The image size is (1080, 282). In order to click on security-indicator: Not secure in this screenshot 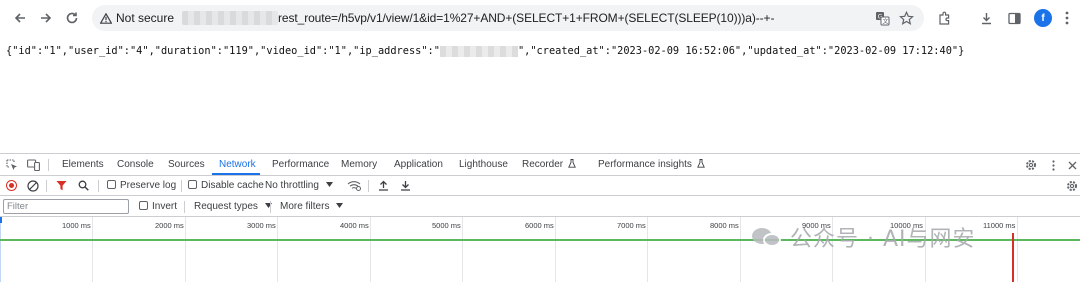, I will do `click(137, 18)`.